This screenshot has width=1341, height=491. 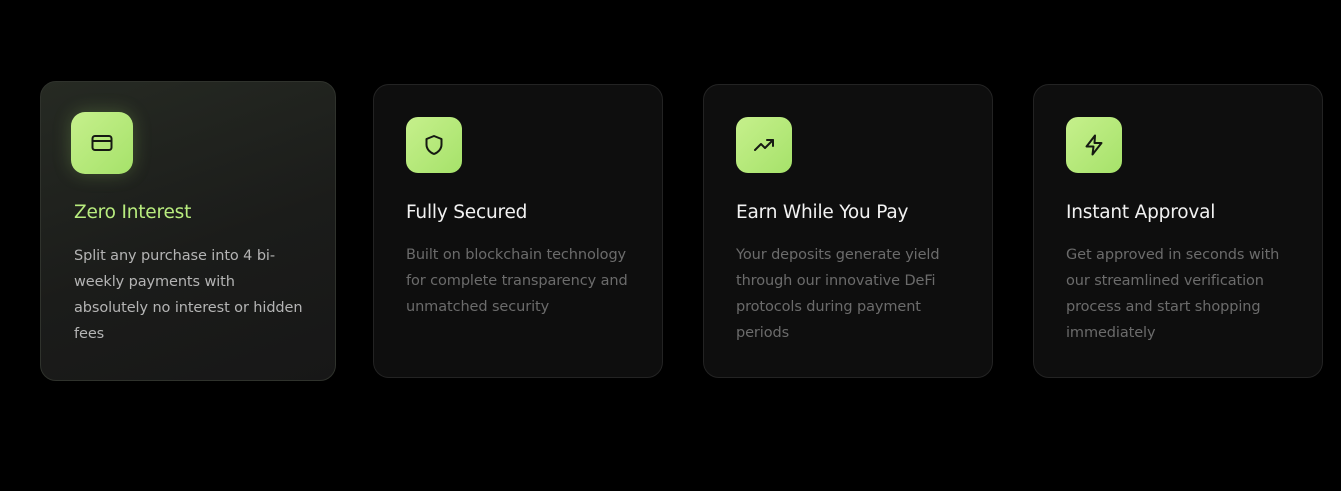 I want to click on trending-up-icon, so click(x=764, y=145).